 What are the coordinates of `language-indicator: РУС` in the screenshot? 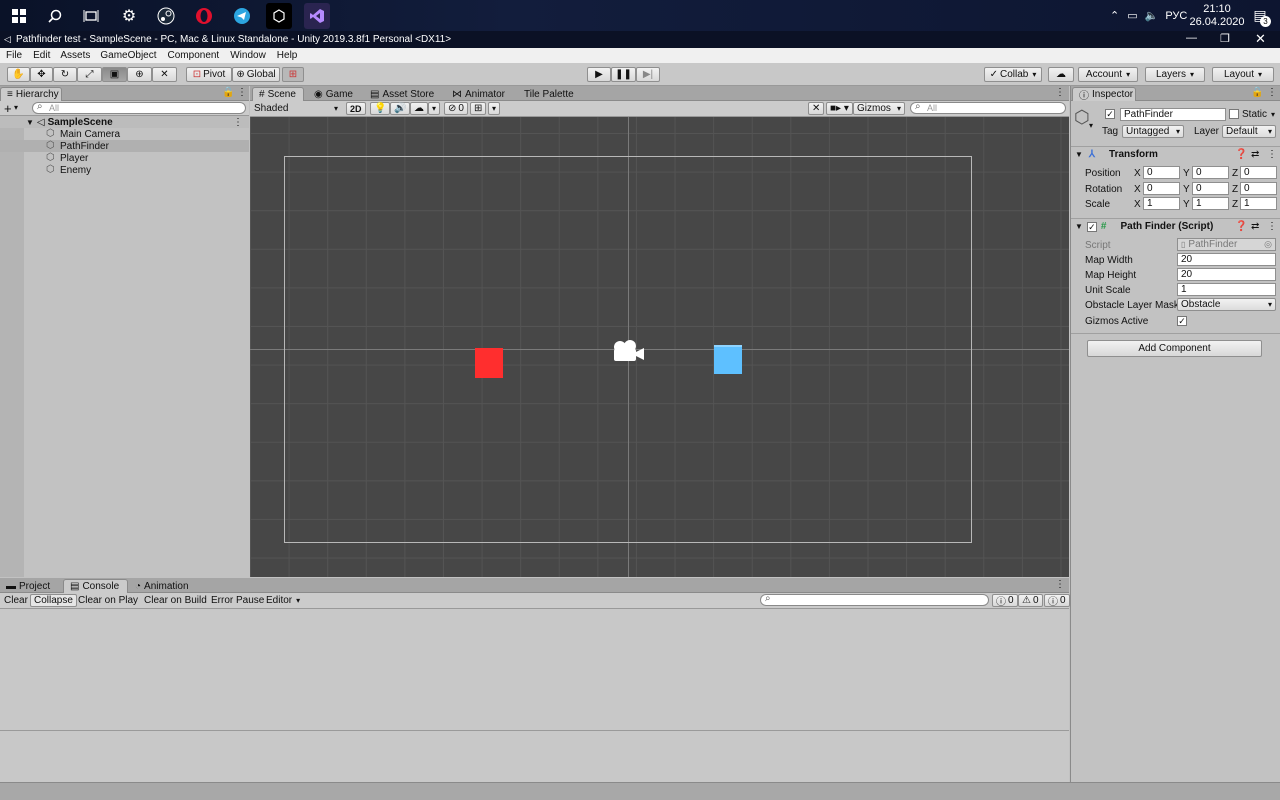 It's located at (1176, 16).